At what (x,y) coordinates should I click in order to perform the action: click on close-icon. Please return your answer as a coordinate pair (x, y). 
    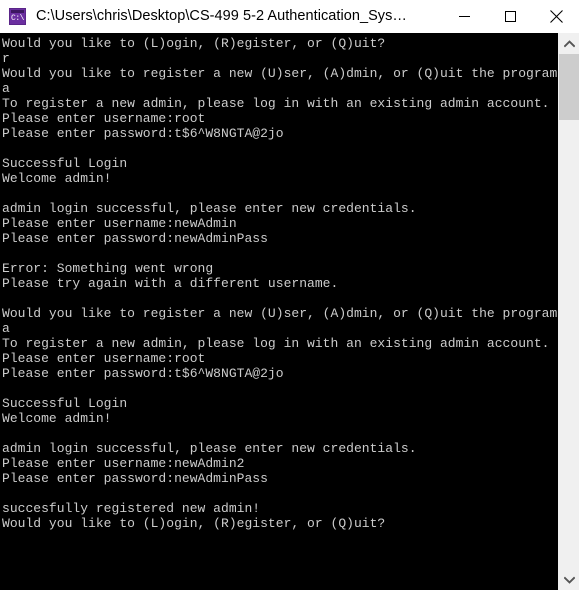
    Looking at the image, I should click on (556, 16).